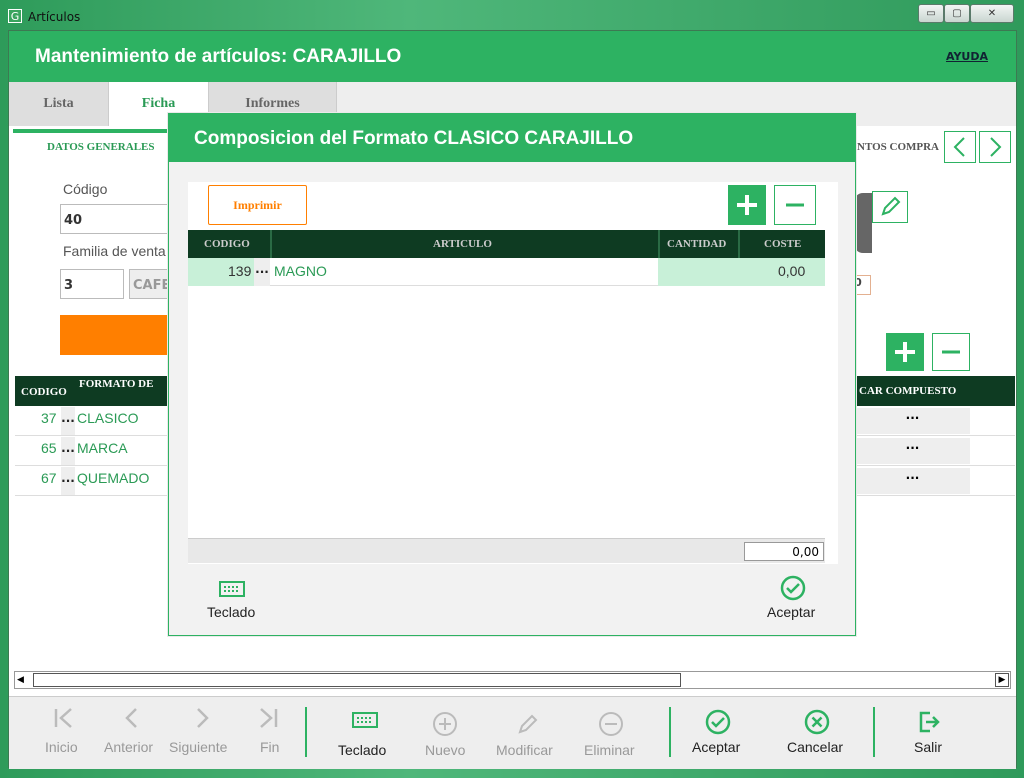  I want to click on scroll-left-icon: ◀, so click(22, 680).